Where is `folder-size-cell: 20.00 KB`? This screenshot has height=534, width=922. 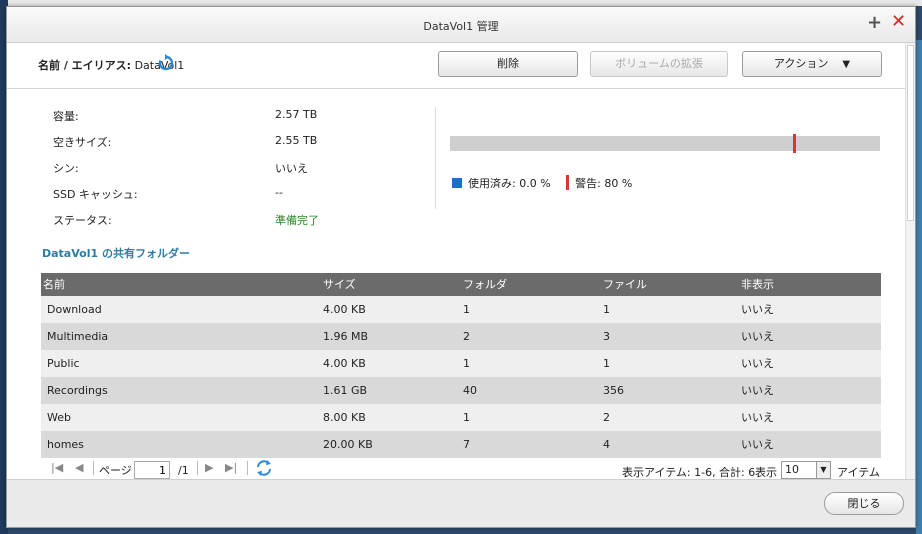
folder-size-cell: 20.00 KB is located at coordinates (348, 444).